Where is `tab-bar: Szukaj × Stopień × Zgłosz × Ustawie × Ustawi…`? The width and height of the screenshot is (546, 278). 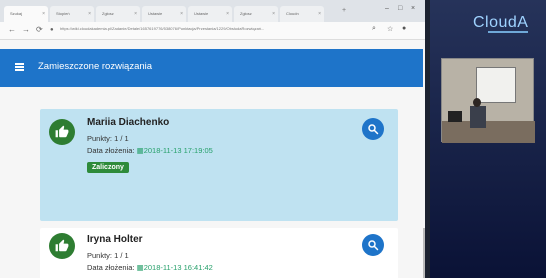 tab-bar: Szukaj × Stopień × Zgłosz × Ustawie × Ustawi… is located at coordinates (212, 11).